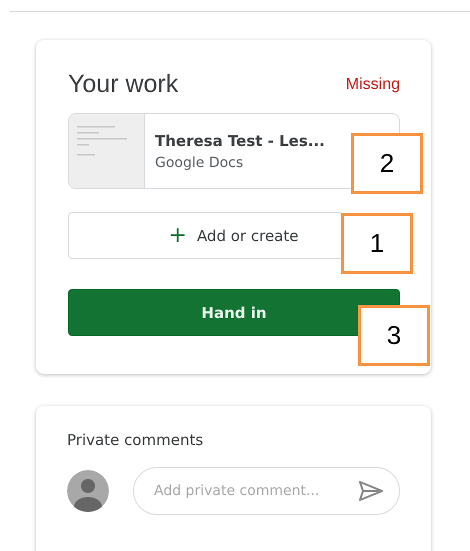  Describe the element at coordinates (387, 163) in the screenshot. I see `number-callout: 2` at that location.